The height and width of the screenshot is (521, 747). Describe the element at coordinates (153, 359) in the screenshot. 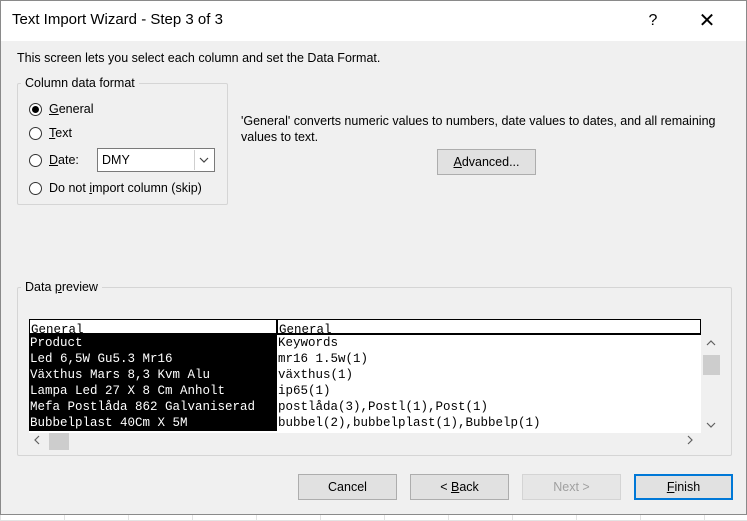

I see `preview-cell: Led 6,5W Gu5.3 Mr16` at that location.